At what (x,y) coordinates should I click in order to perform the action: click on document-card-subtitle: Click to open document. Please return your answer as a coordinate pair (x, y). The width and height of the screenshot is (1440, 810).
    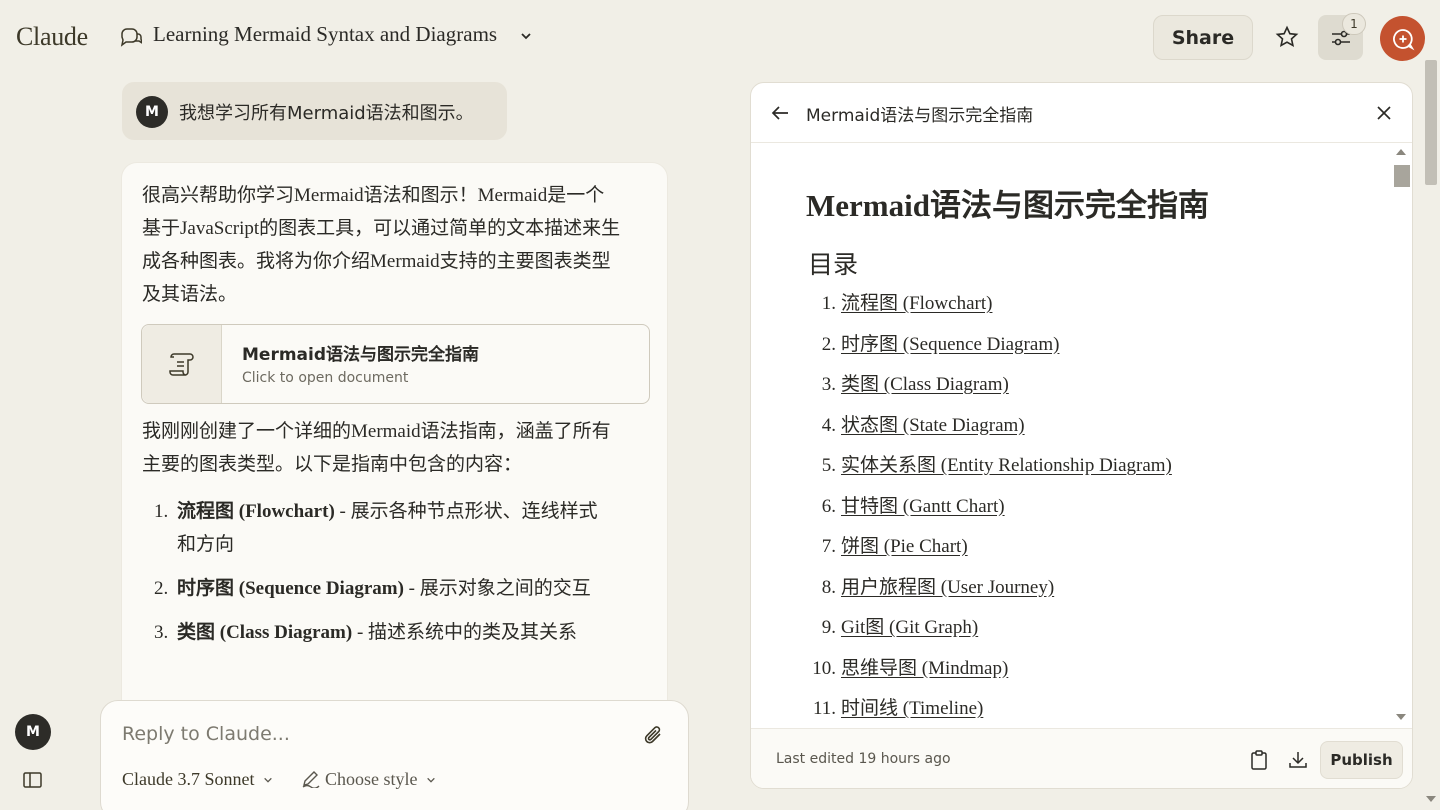
    Looking at the image, I should click on (325, 378).